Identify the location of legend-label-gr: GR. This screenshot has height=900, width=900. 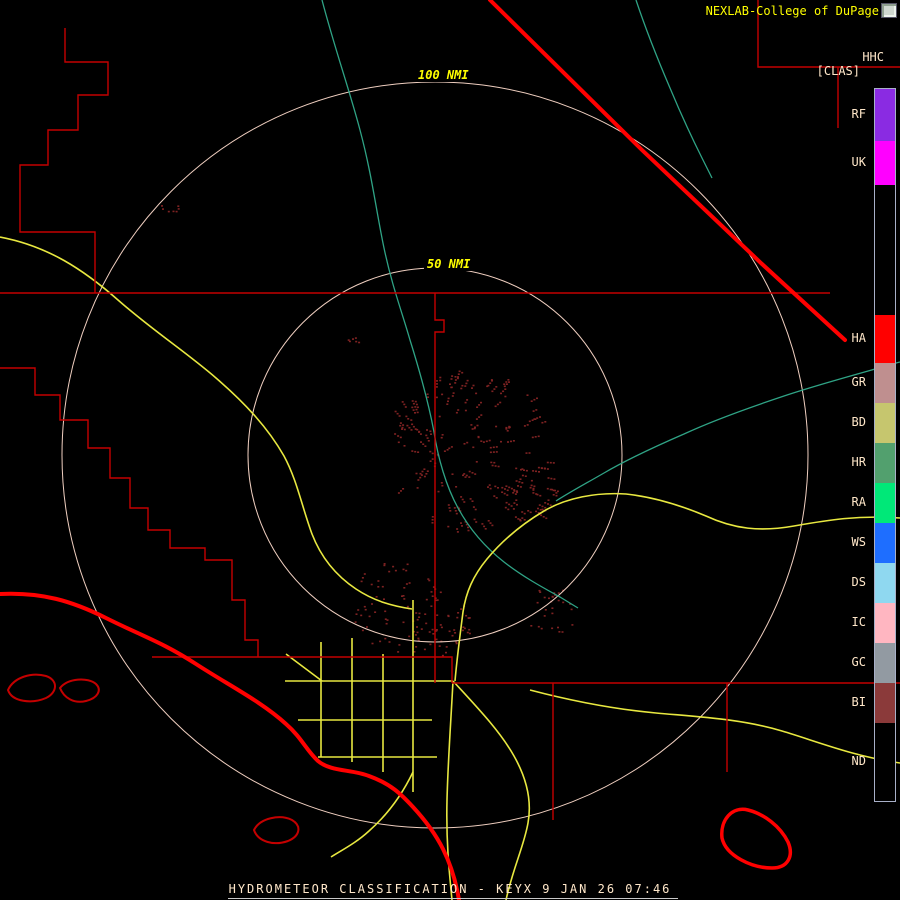
(858, 382).